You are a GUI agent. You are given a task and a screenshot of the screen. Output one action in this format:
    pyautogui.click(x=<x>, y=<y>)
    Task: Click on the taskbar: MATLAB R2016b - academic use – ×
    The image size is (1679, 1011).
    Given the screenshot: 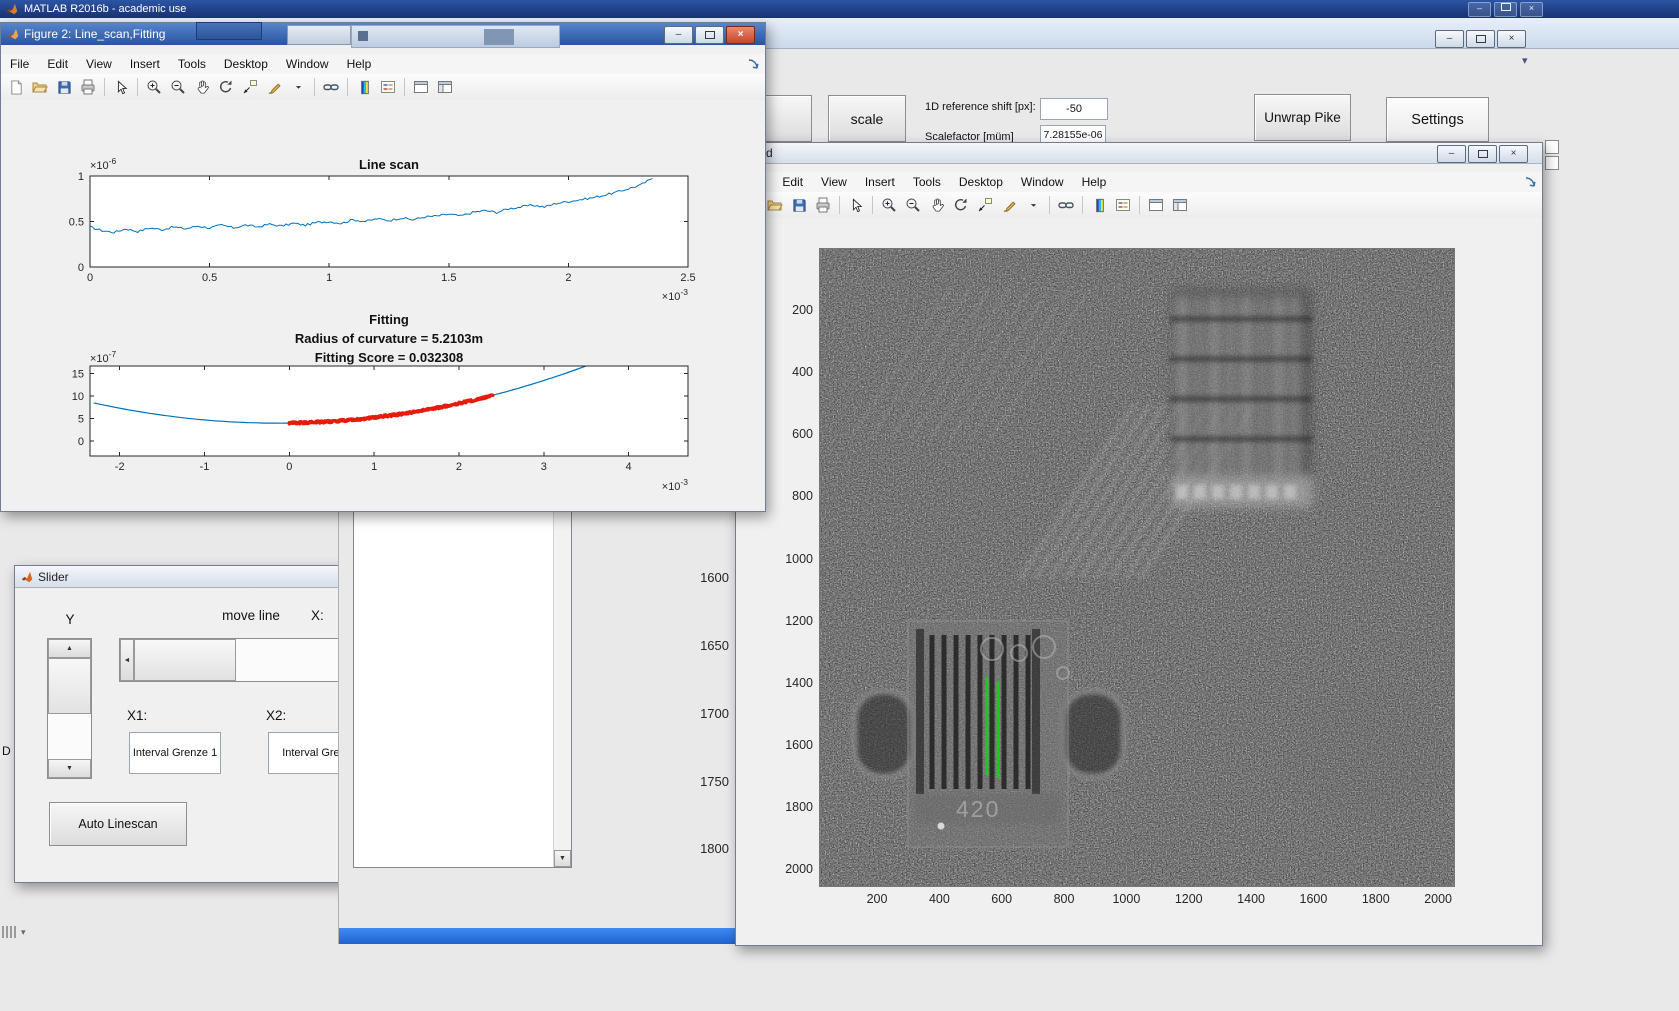 What is the action you would take?
    pyautogui.click(x=839, y=9)
    